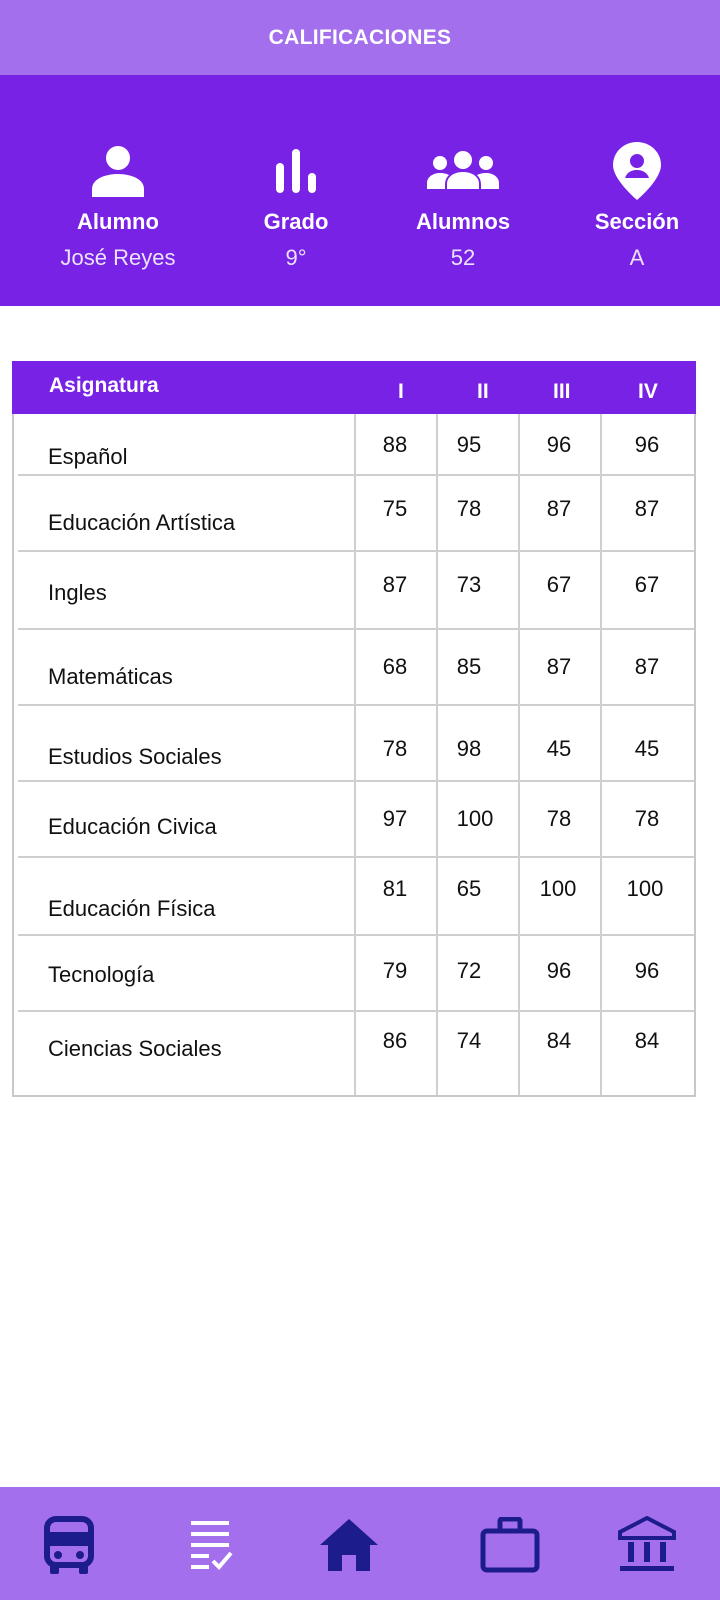 Image resolution: width=720 pixels, height=1600 pixels. Describe the element at coordinates (354, 387) in the screenshot. I see `grades-table-header: Asignatura I II III IV` at that location.